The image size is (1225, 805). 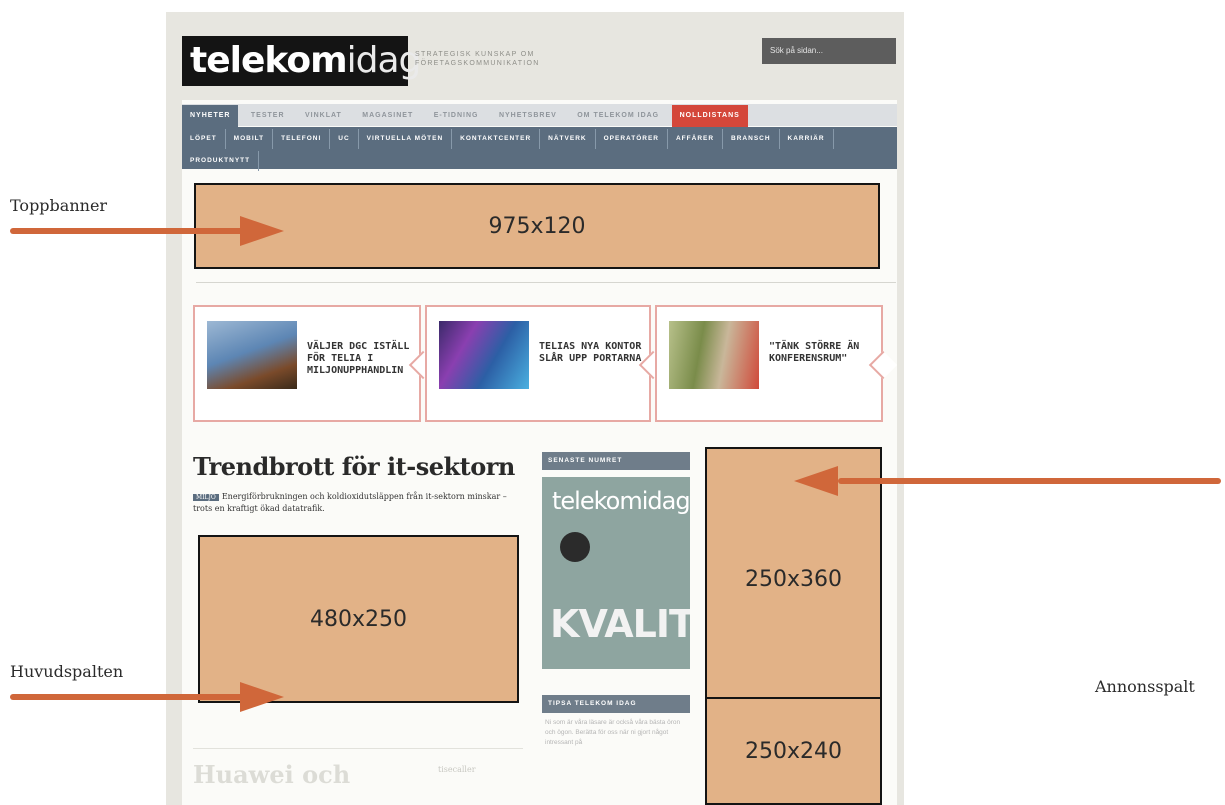 What do you see at coordinates (528, 116) in the screenshot?
I see `nav-item-nyhetsbrev: NYHETSBREV` at bounding box center [528, 116].